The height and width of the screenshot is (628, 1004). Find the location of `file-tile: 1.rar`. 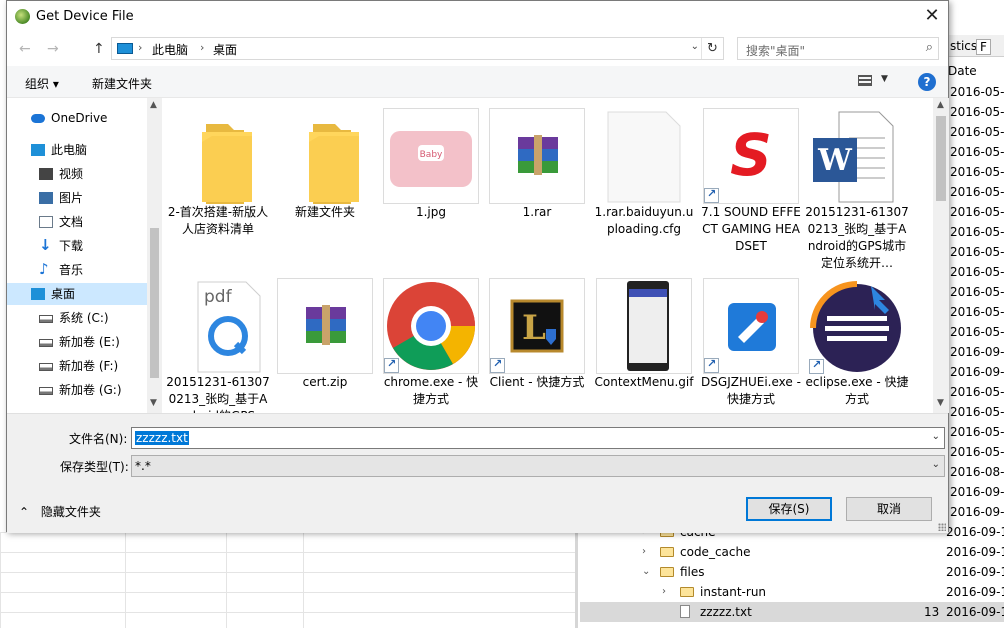

file-tile: 1.rar is located at coordinates (537, 188).